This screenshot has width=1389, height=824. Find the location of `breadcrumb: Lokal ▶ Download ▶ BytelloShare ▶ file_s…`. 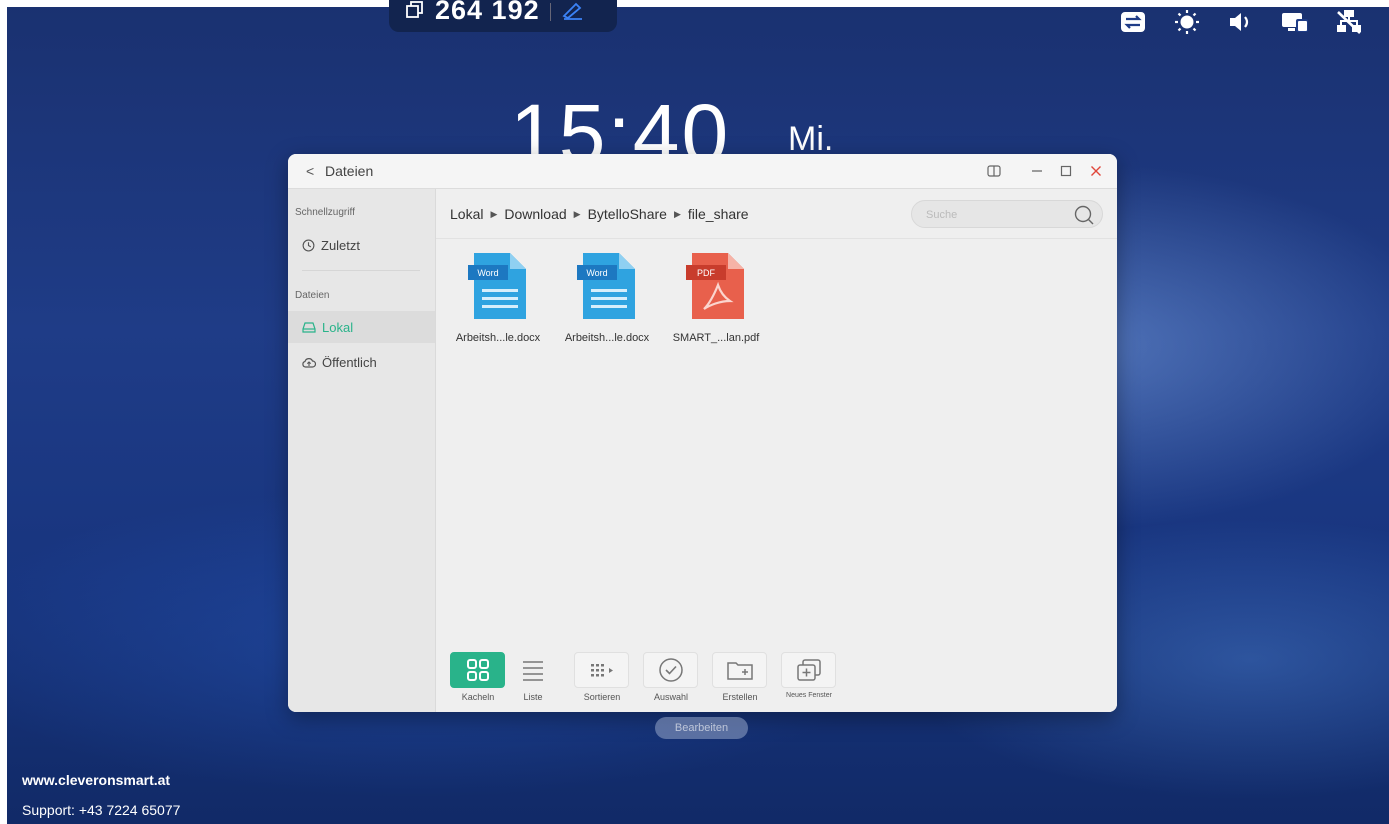

breadcrumb: Lokal ▶ Download ▶ BytelloShare ▶ file_s… is located at coordinates (599, 214).